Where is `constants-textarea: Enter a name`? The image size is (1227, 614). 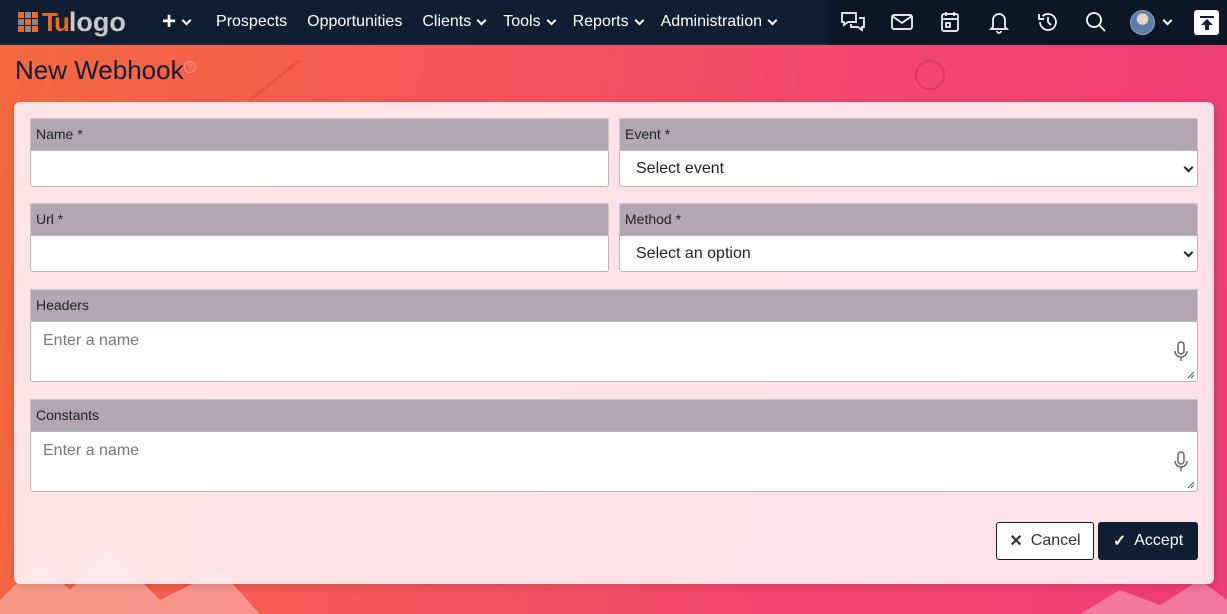 constants-textarea: Enter a name is located at coordinates (614, 461).